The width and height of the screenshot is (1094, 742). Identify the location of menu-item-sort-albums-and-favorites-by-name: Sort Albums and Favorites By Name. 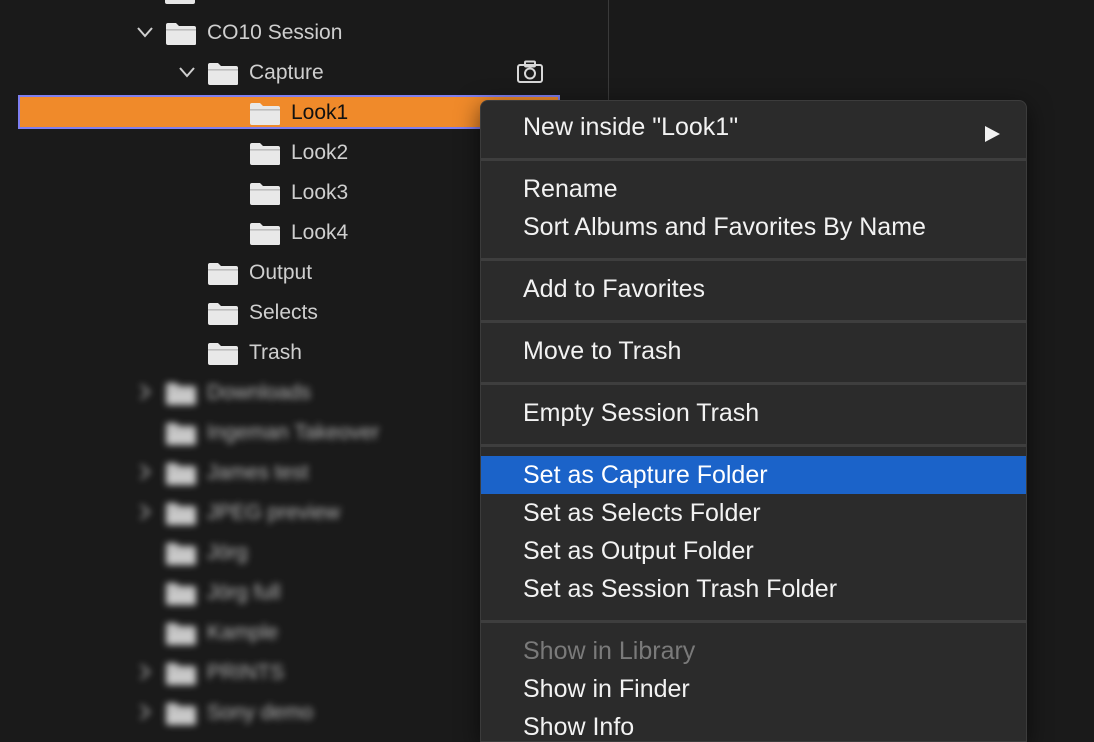
(753, 227).